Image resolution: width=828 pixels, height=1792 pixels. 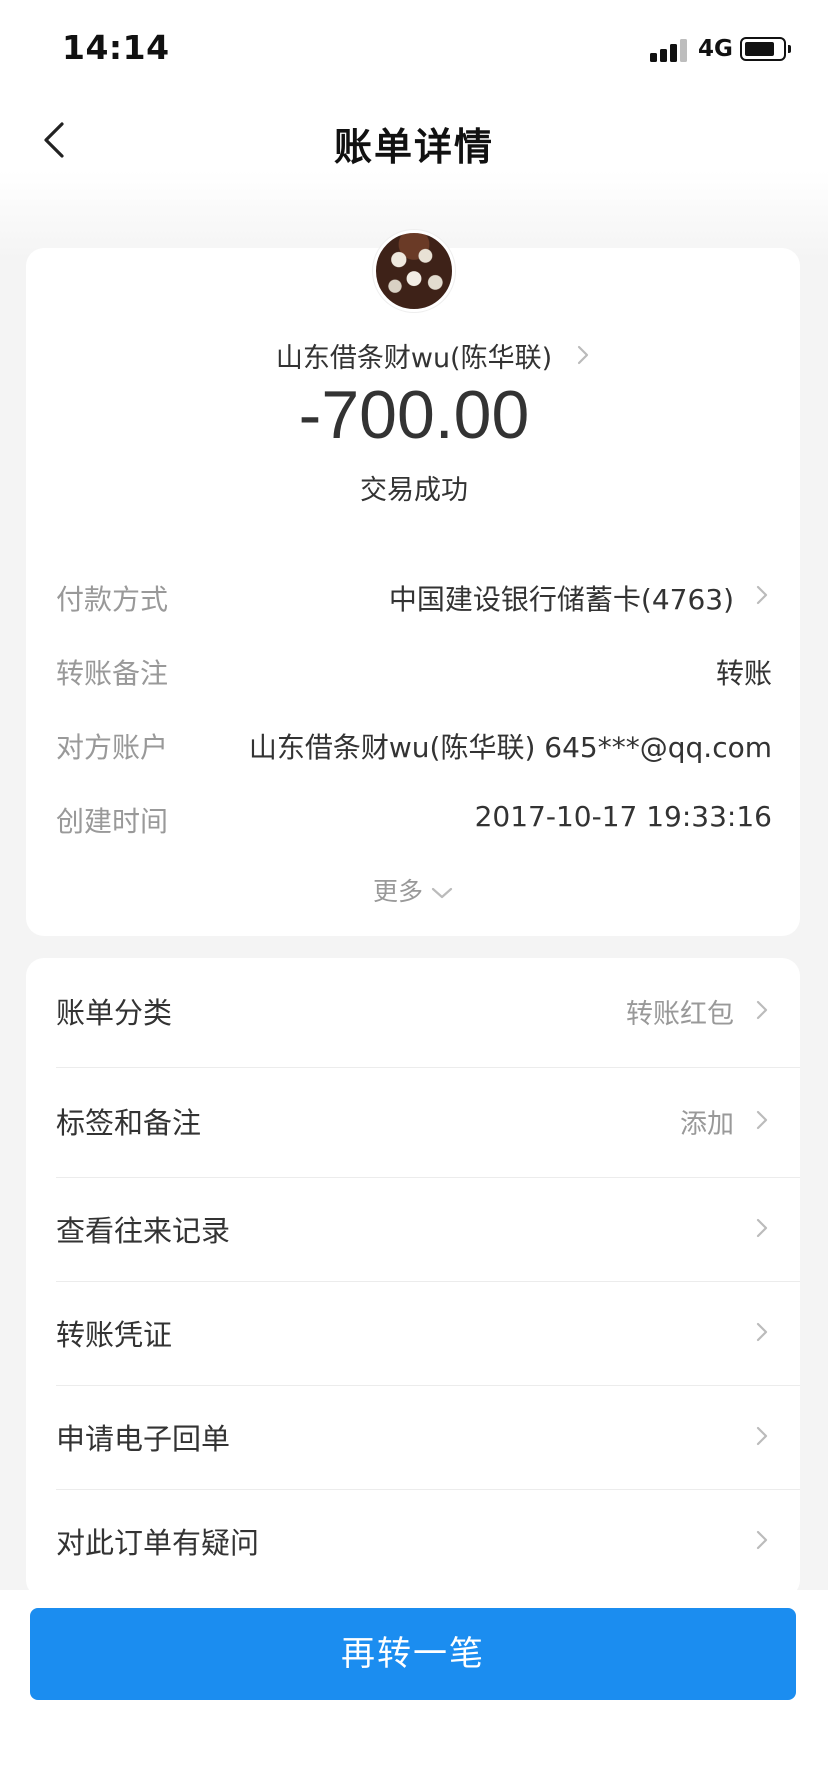 What do you see at coordinates (143, 1231) in the screenshot?
I see `transaction-history-label: 查看往来记录` at bounding box center [143, 1231].